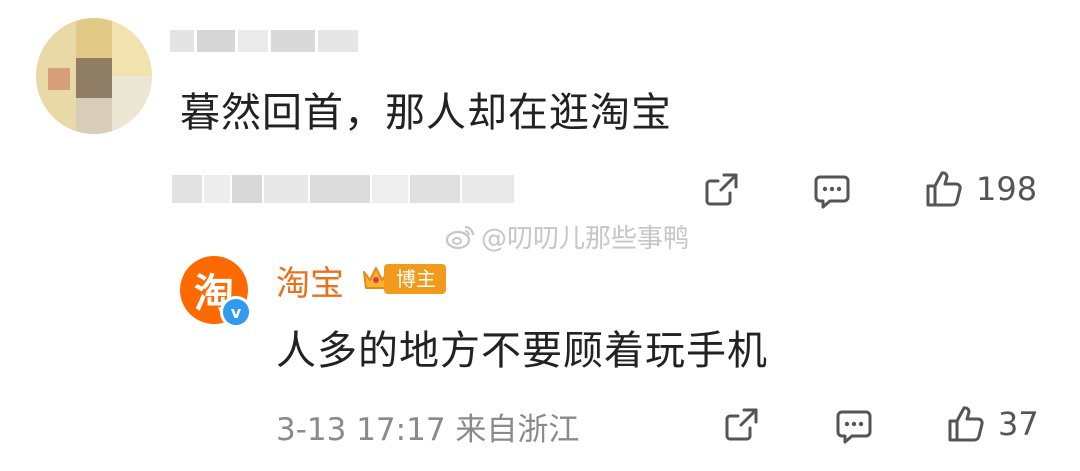  I want to click on reply-comment-button, so click(854, 426).